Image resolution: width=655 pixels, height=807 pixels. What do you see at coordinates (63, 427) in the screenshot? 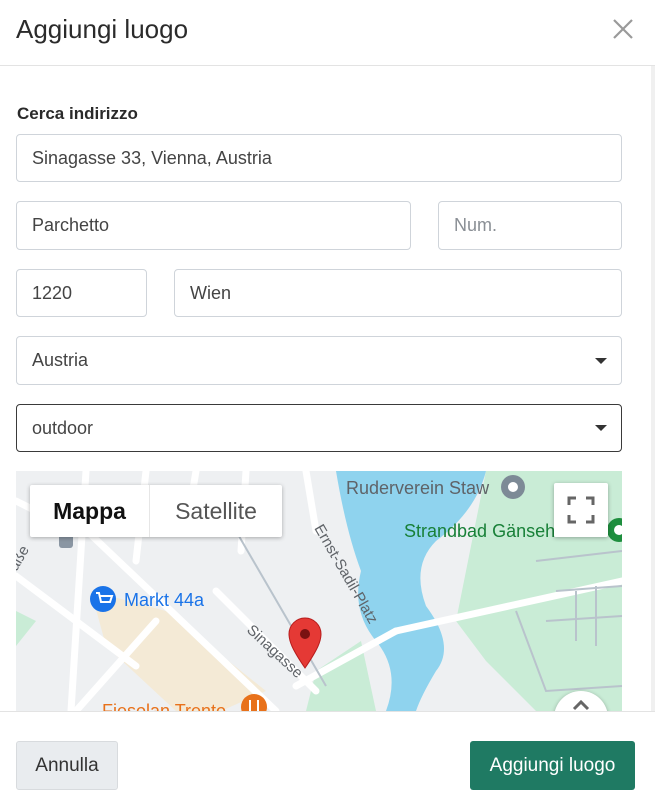
I see `place-type-value: outdoor` at bounding box center [63, 427].